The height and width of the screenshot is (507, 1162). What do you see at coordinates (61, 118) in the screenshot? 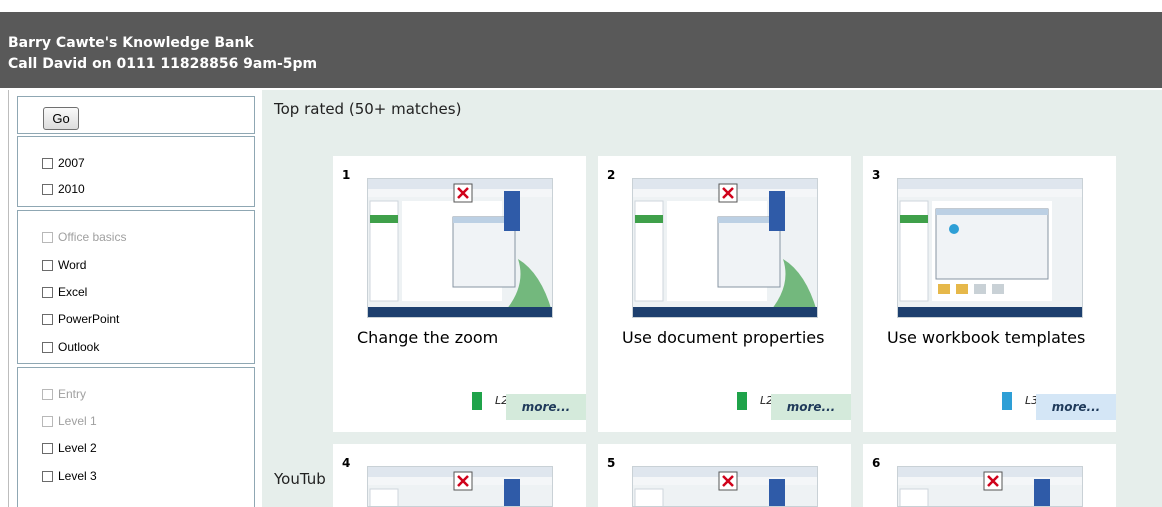
I see `go-button: Go` at bounding box center [61, 118].